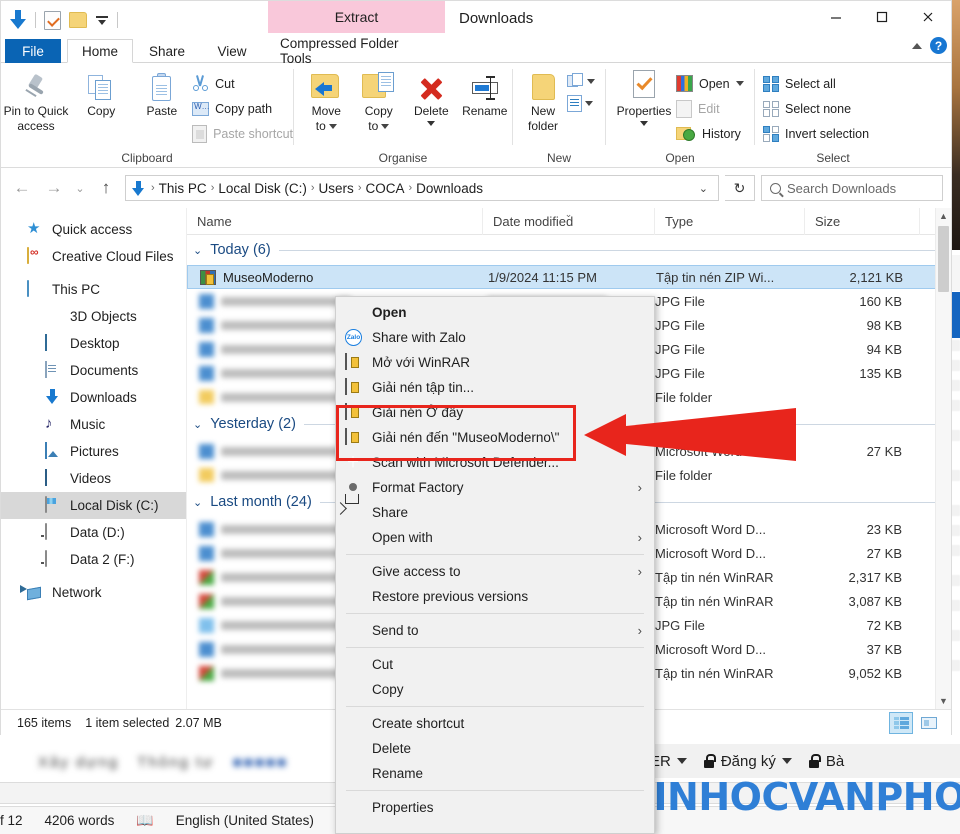 Image resolution: width=960 pixels, height=834 pixels. I want to click on sidebar-item-this-pc: This PC, so click(93, 289).